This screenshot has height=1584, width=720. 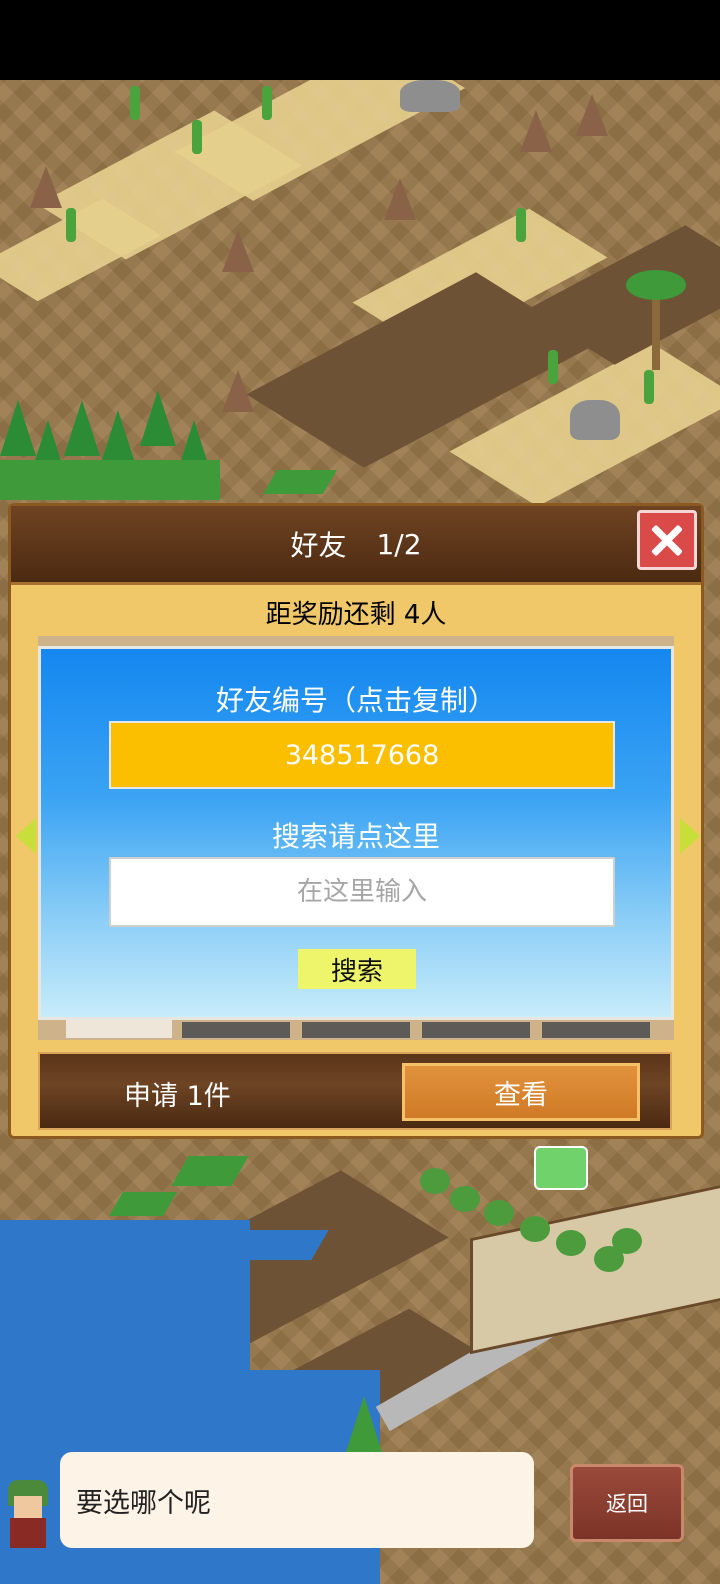 I want to click on status-bar, so click(x=360, y=40).